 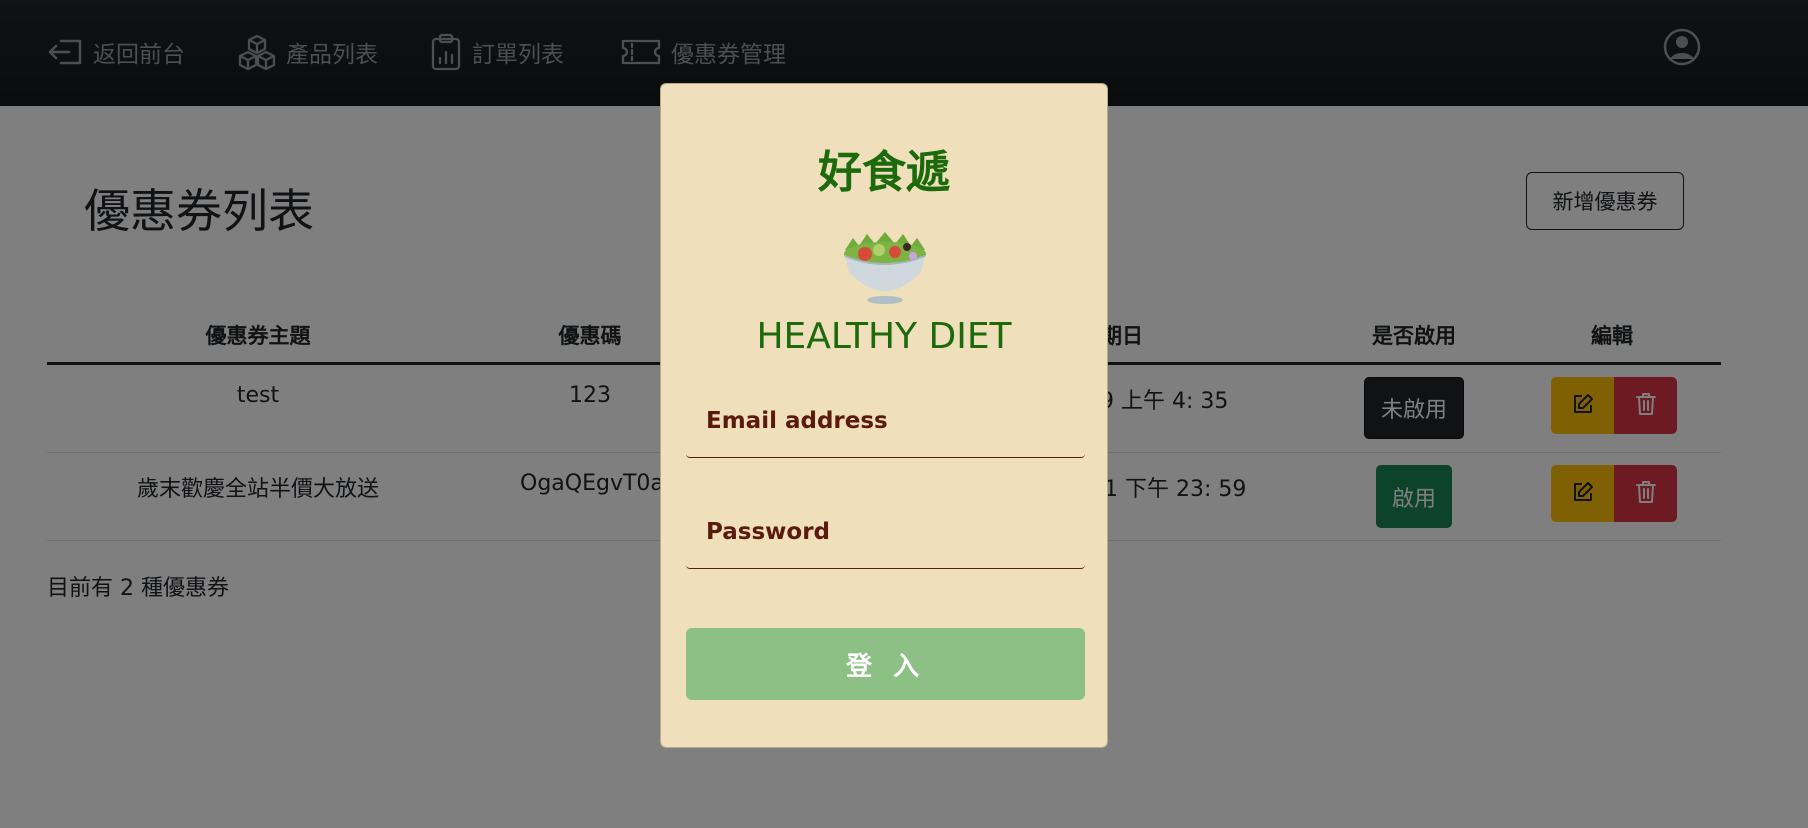 What do you see at coordinates (885, 664) in the screenshot?
I see `login-button: 登 入` at bounding box center [885, 664].